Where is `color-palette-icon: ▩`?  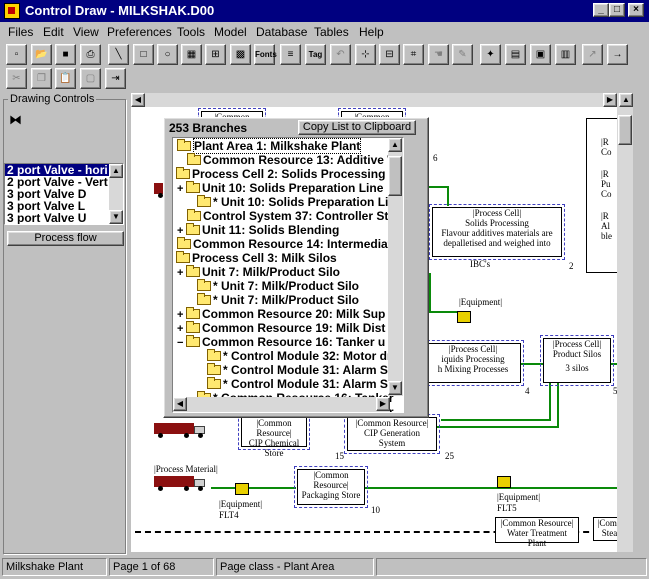 color-palette-icon: ▩ is located at coordinates (240, 54).